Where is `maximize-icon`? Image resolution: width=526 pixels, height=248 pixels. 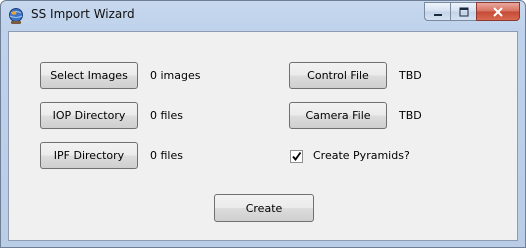
maximize-icon is located at coordinates (464, 11).